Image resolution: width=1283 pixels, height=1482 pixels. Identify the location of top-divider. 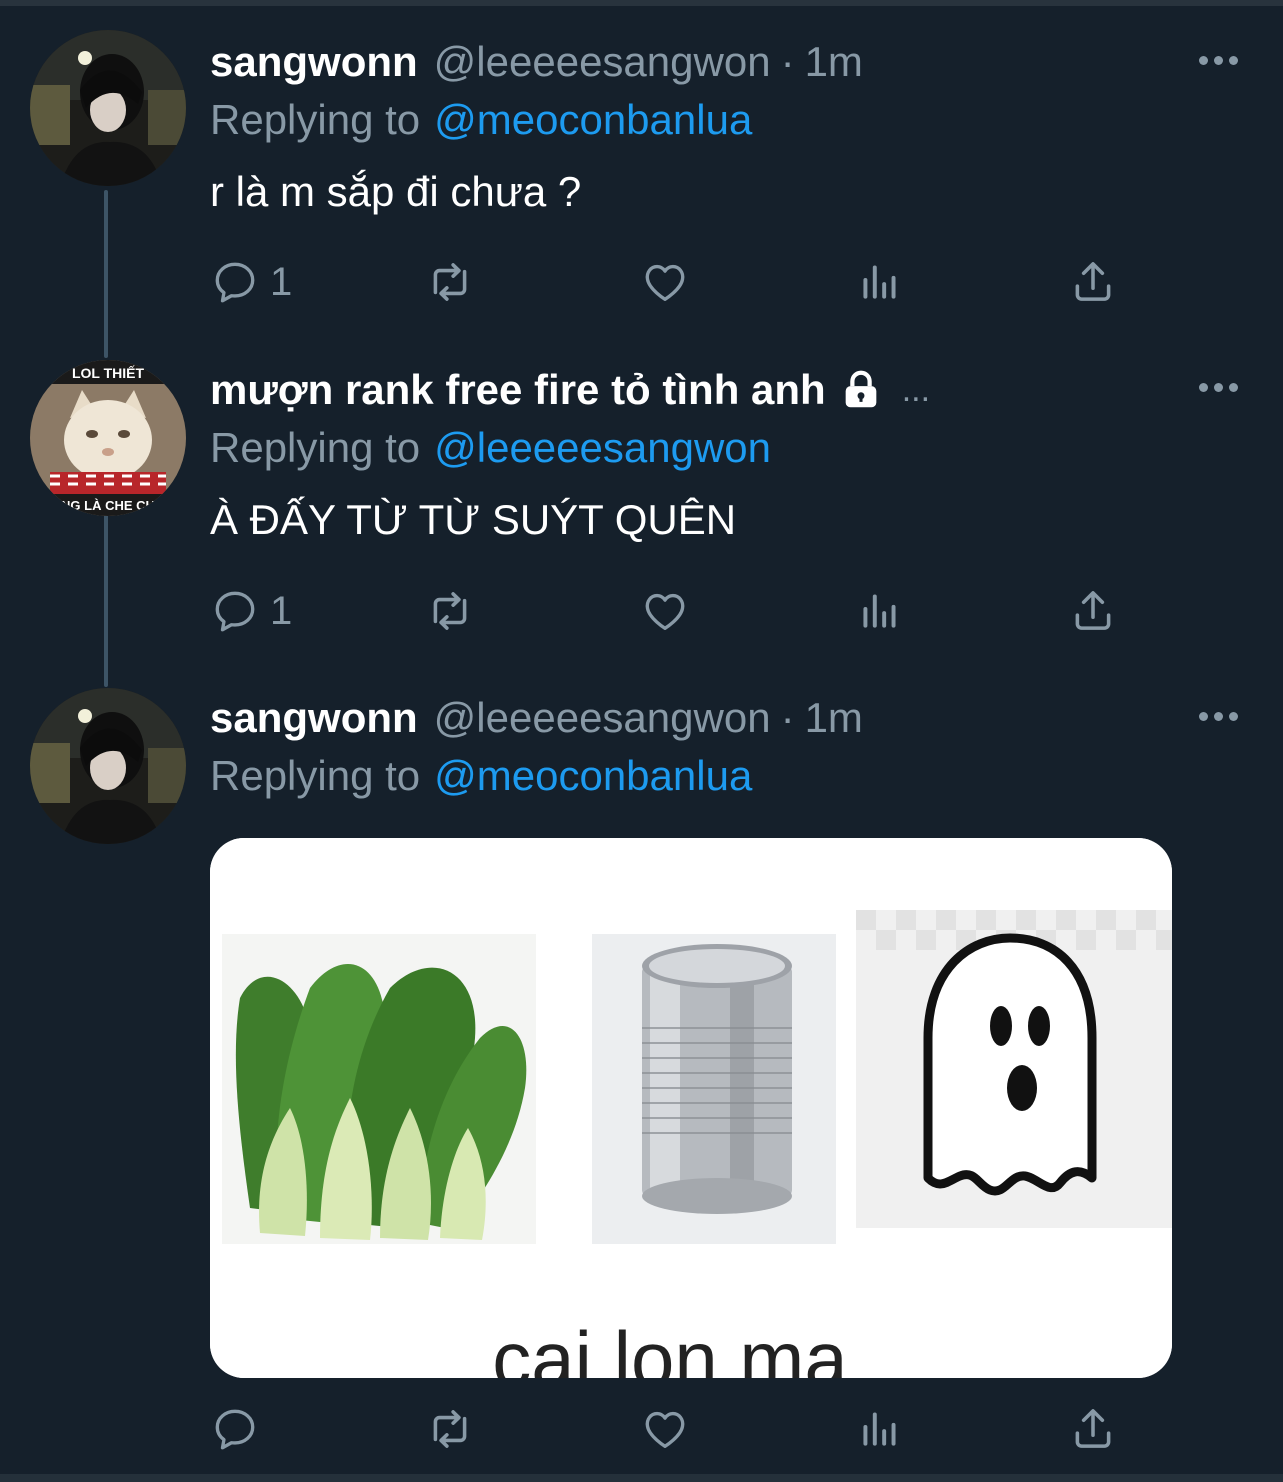
(641, 3).